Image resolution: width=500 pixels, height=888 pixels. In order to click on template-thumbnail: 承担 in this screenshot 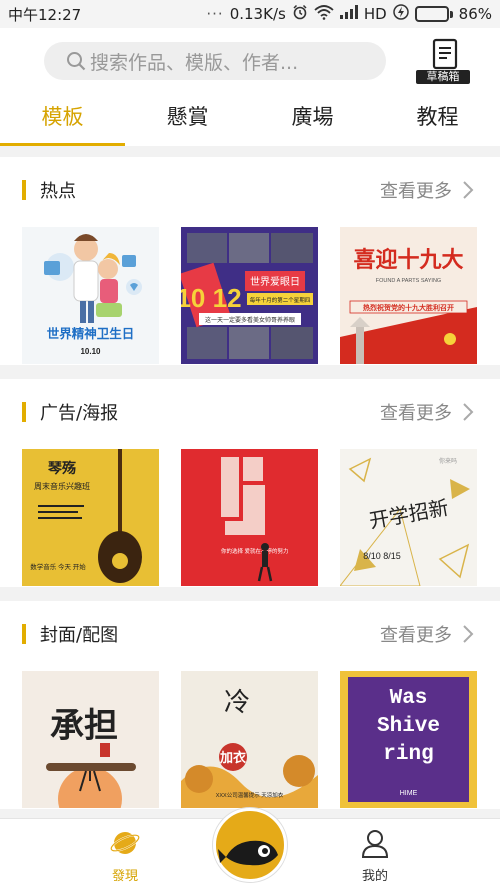, I will do `click(90, 739)`.